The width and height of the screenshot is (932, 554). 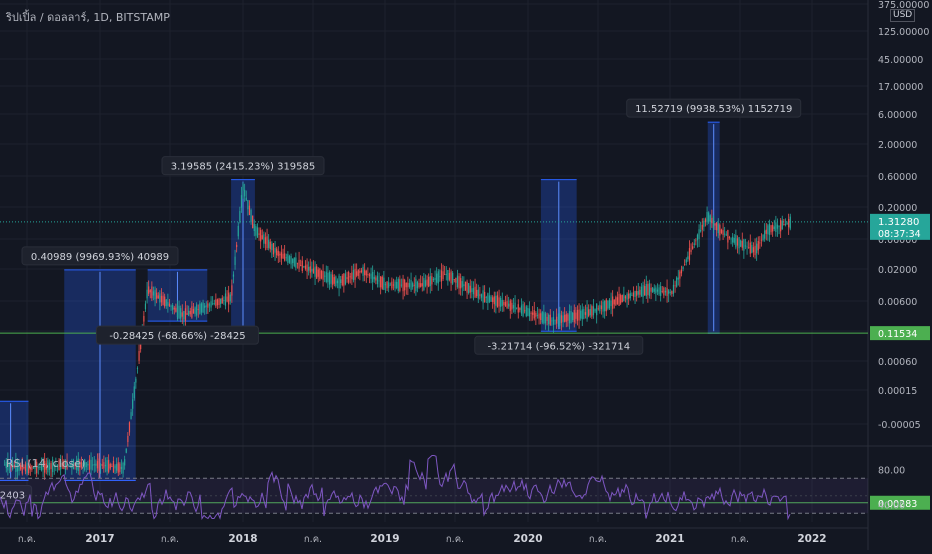 I want to click on x-tick-label: ก.ค., so click(x=598, y=539).